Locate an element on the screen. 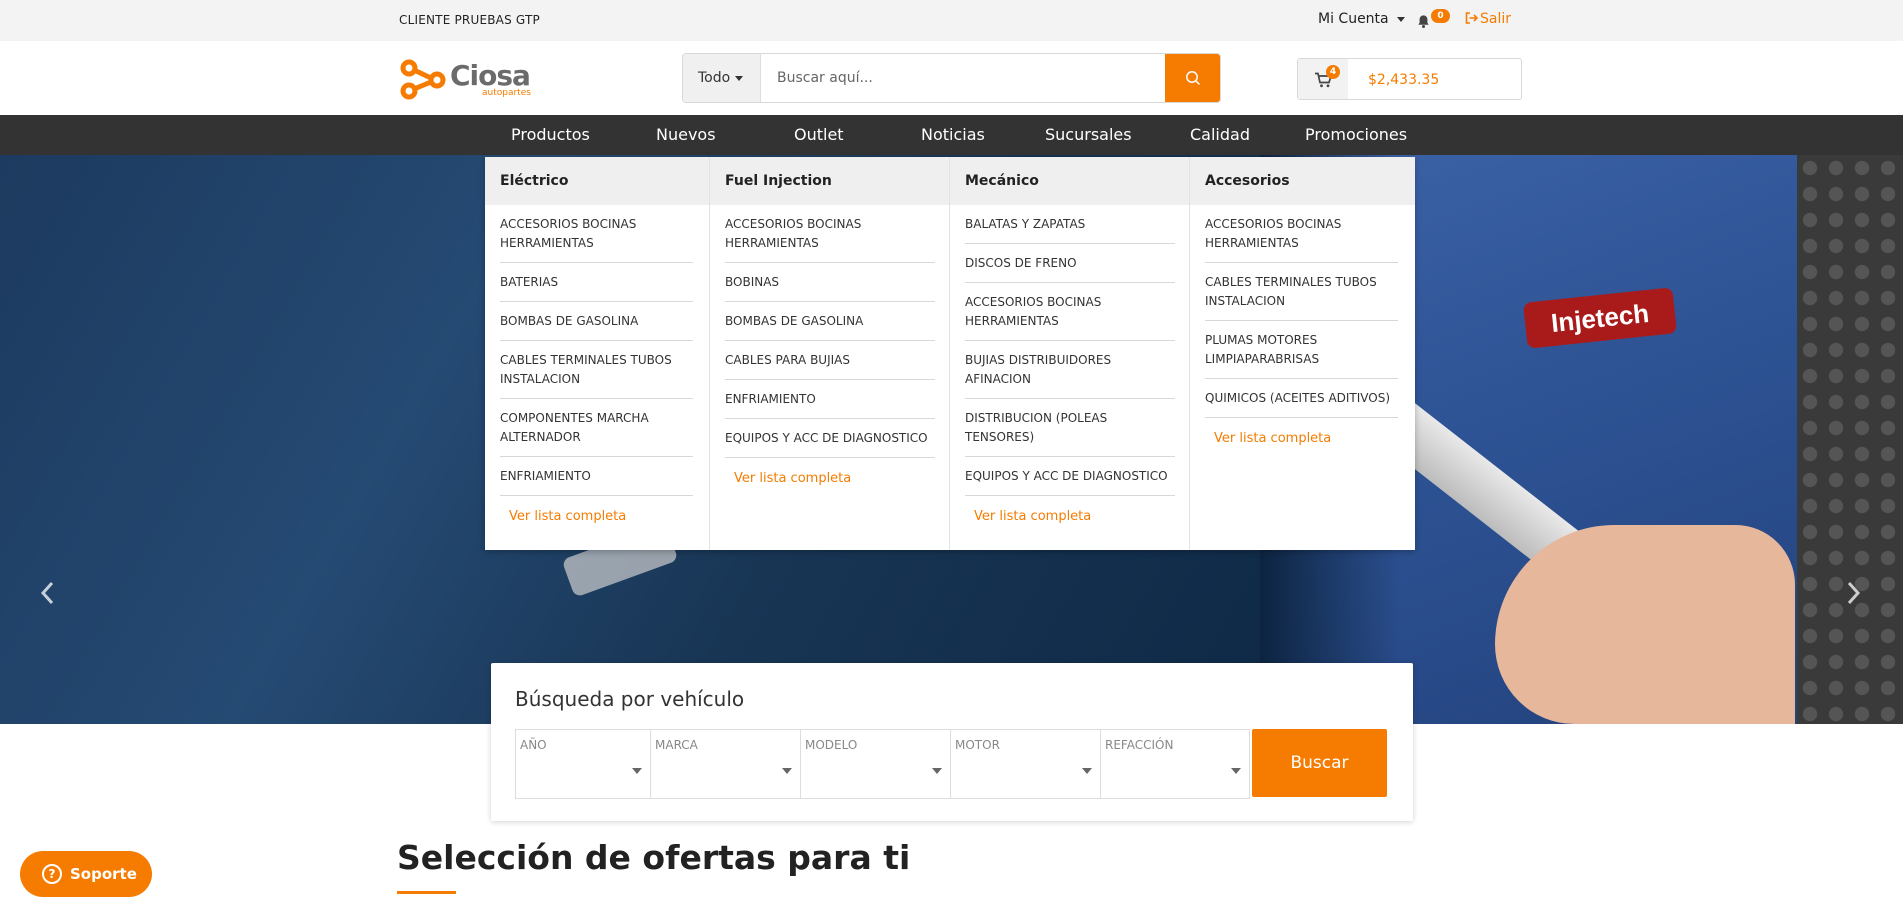 The height and width of the screenshot is (912, 1903). menu-item: BALATAS Y ZAPATAS is located at coordinates (1070, 224).